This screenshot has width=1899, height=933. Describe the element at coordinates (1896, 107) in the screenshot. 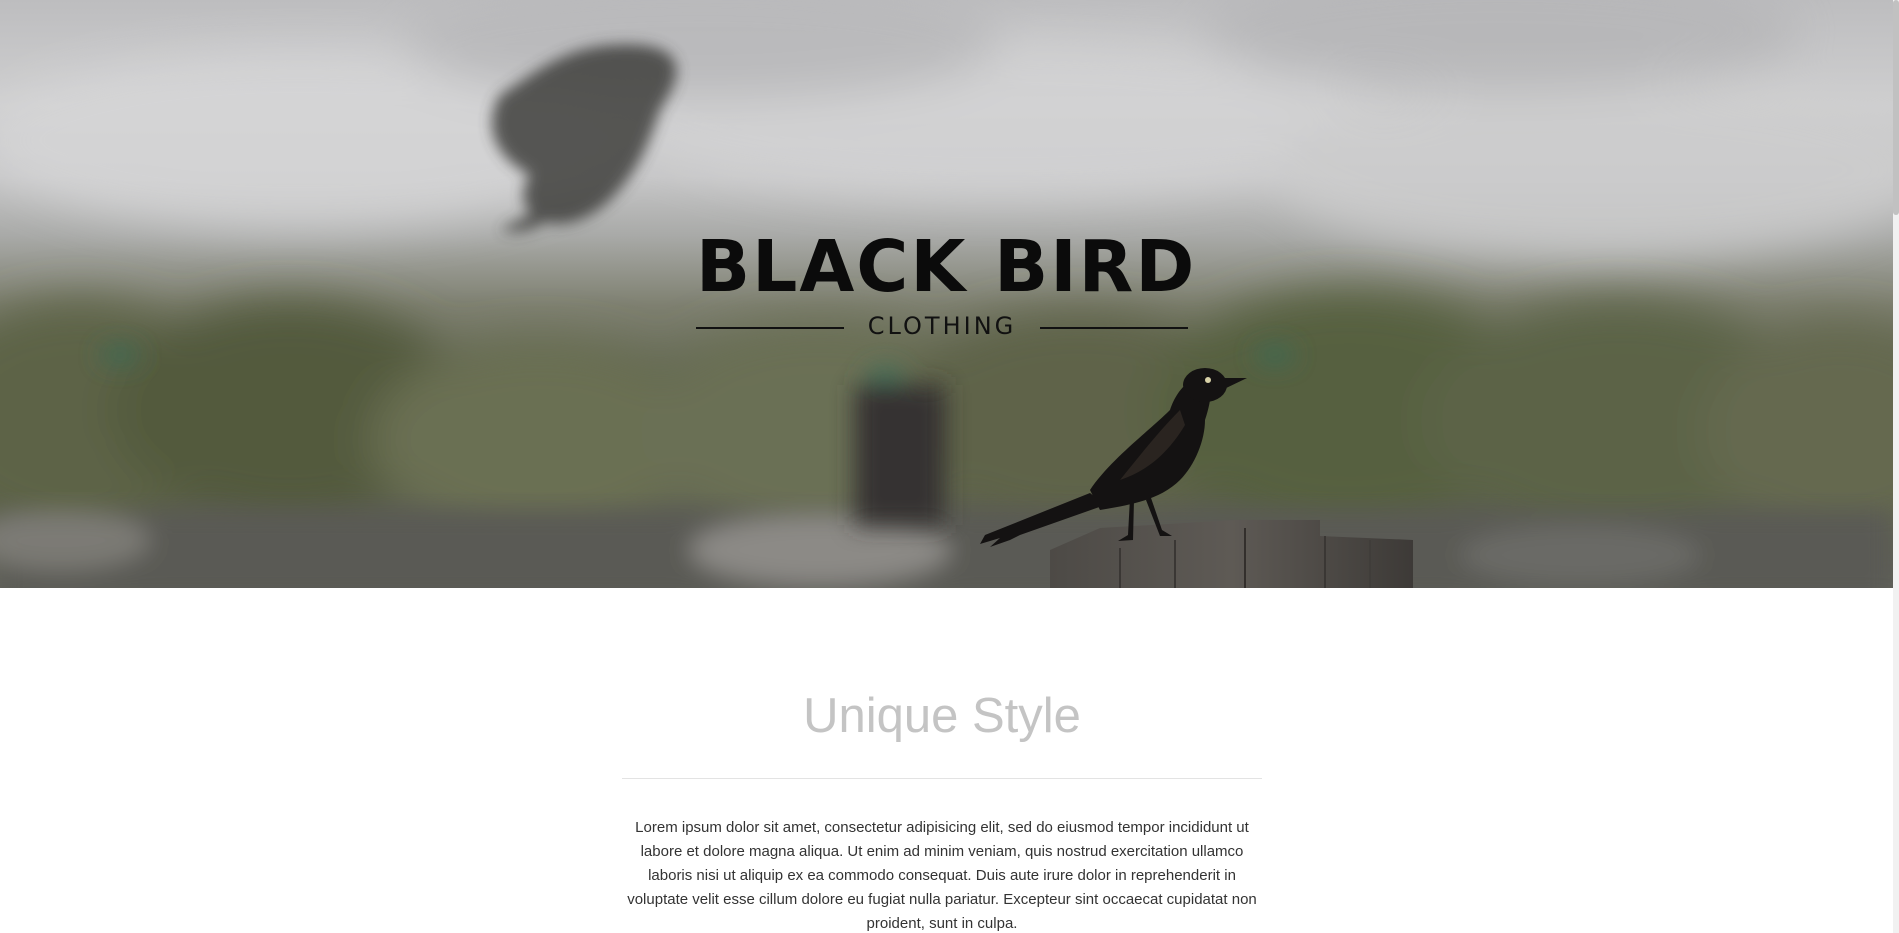

I see `scrollbar-thumb` at that location.